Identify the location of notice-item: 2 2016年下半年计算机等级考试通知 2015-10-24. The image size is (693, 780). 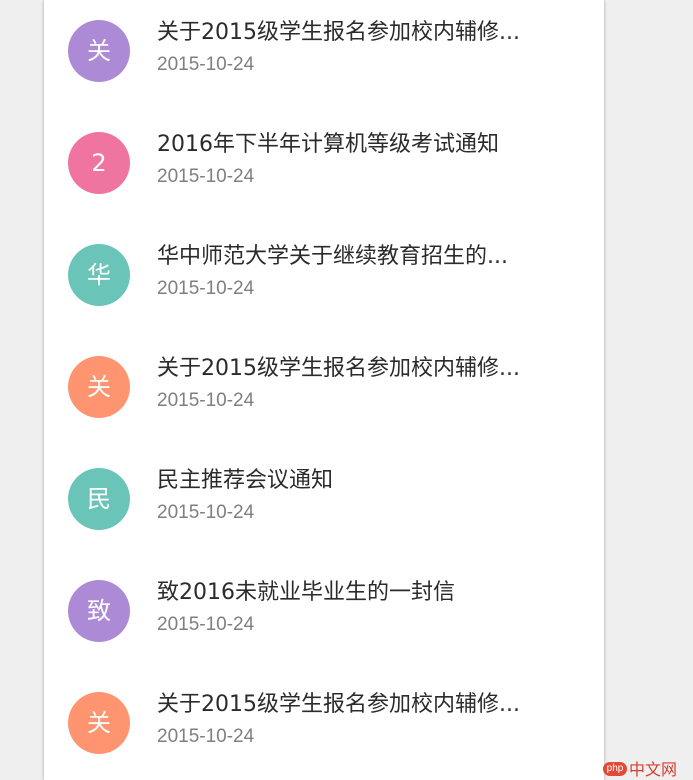
(324, 162).